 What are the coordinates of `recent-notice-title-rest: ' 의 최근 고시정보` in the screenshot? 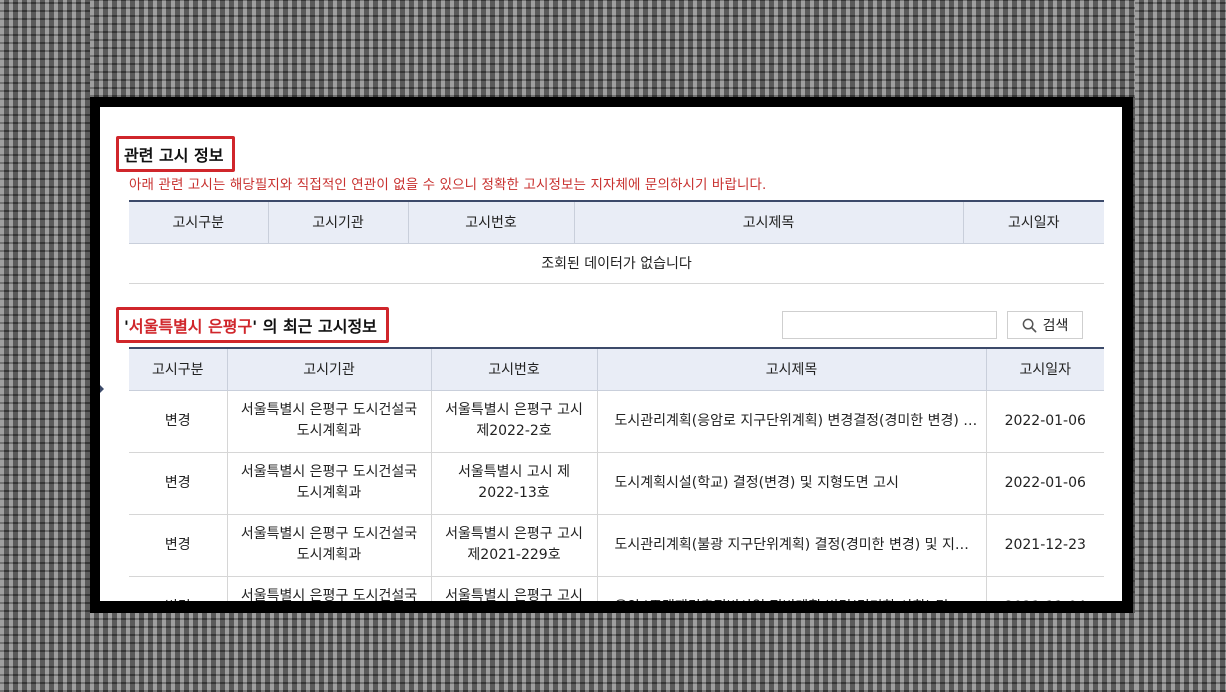 It's located at (314, 326).